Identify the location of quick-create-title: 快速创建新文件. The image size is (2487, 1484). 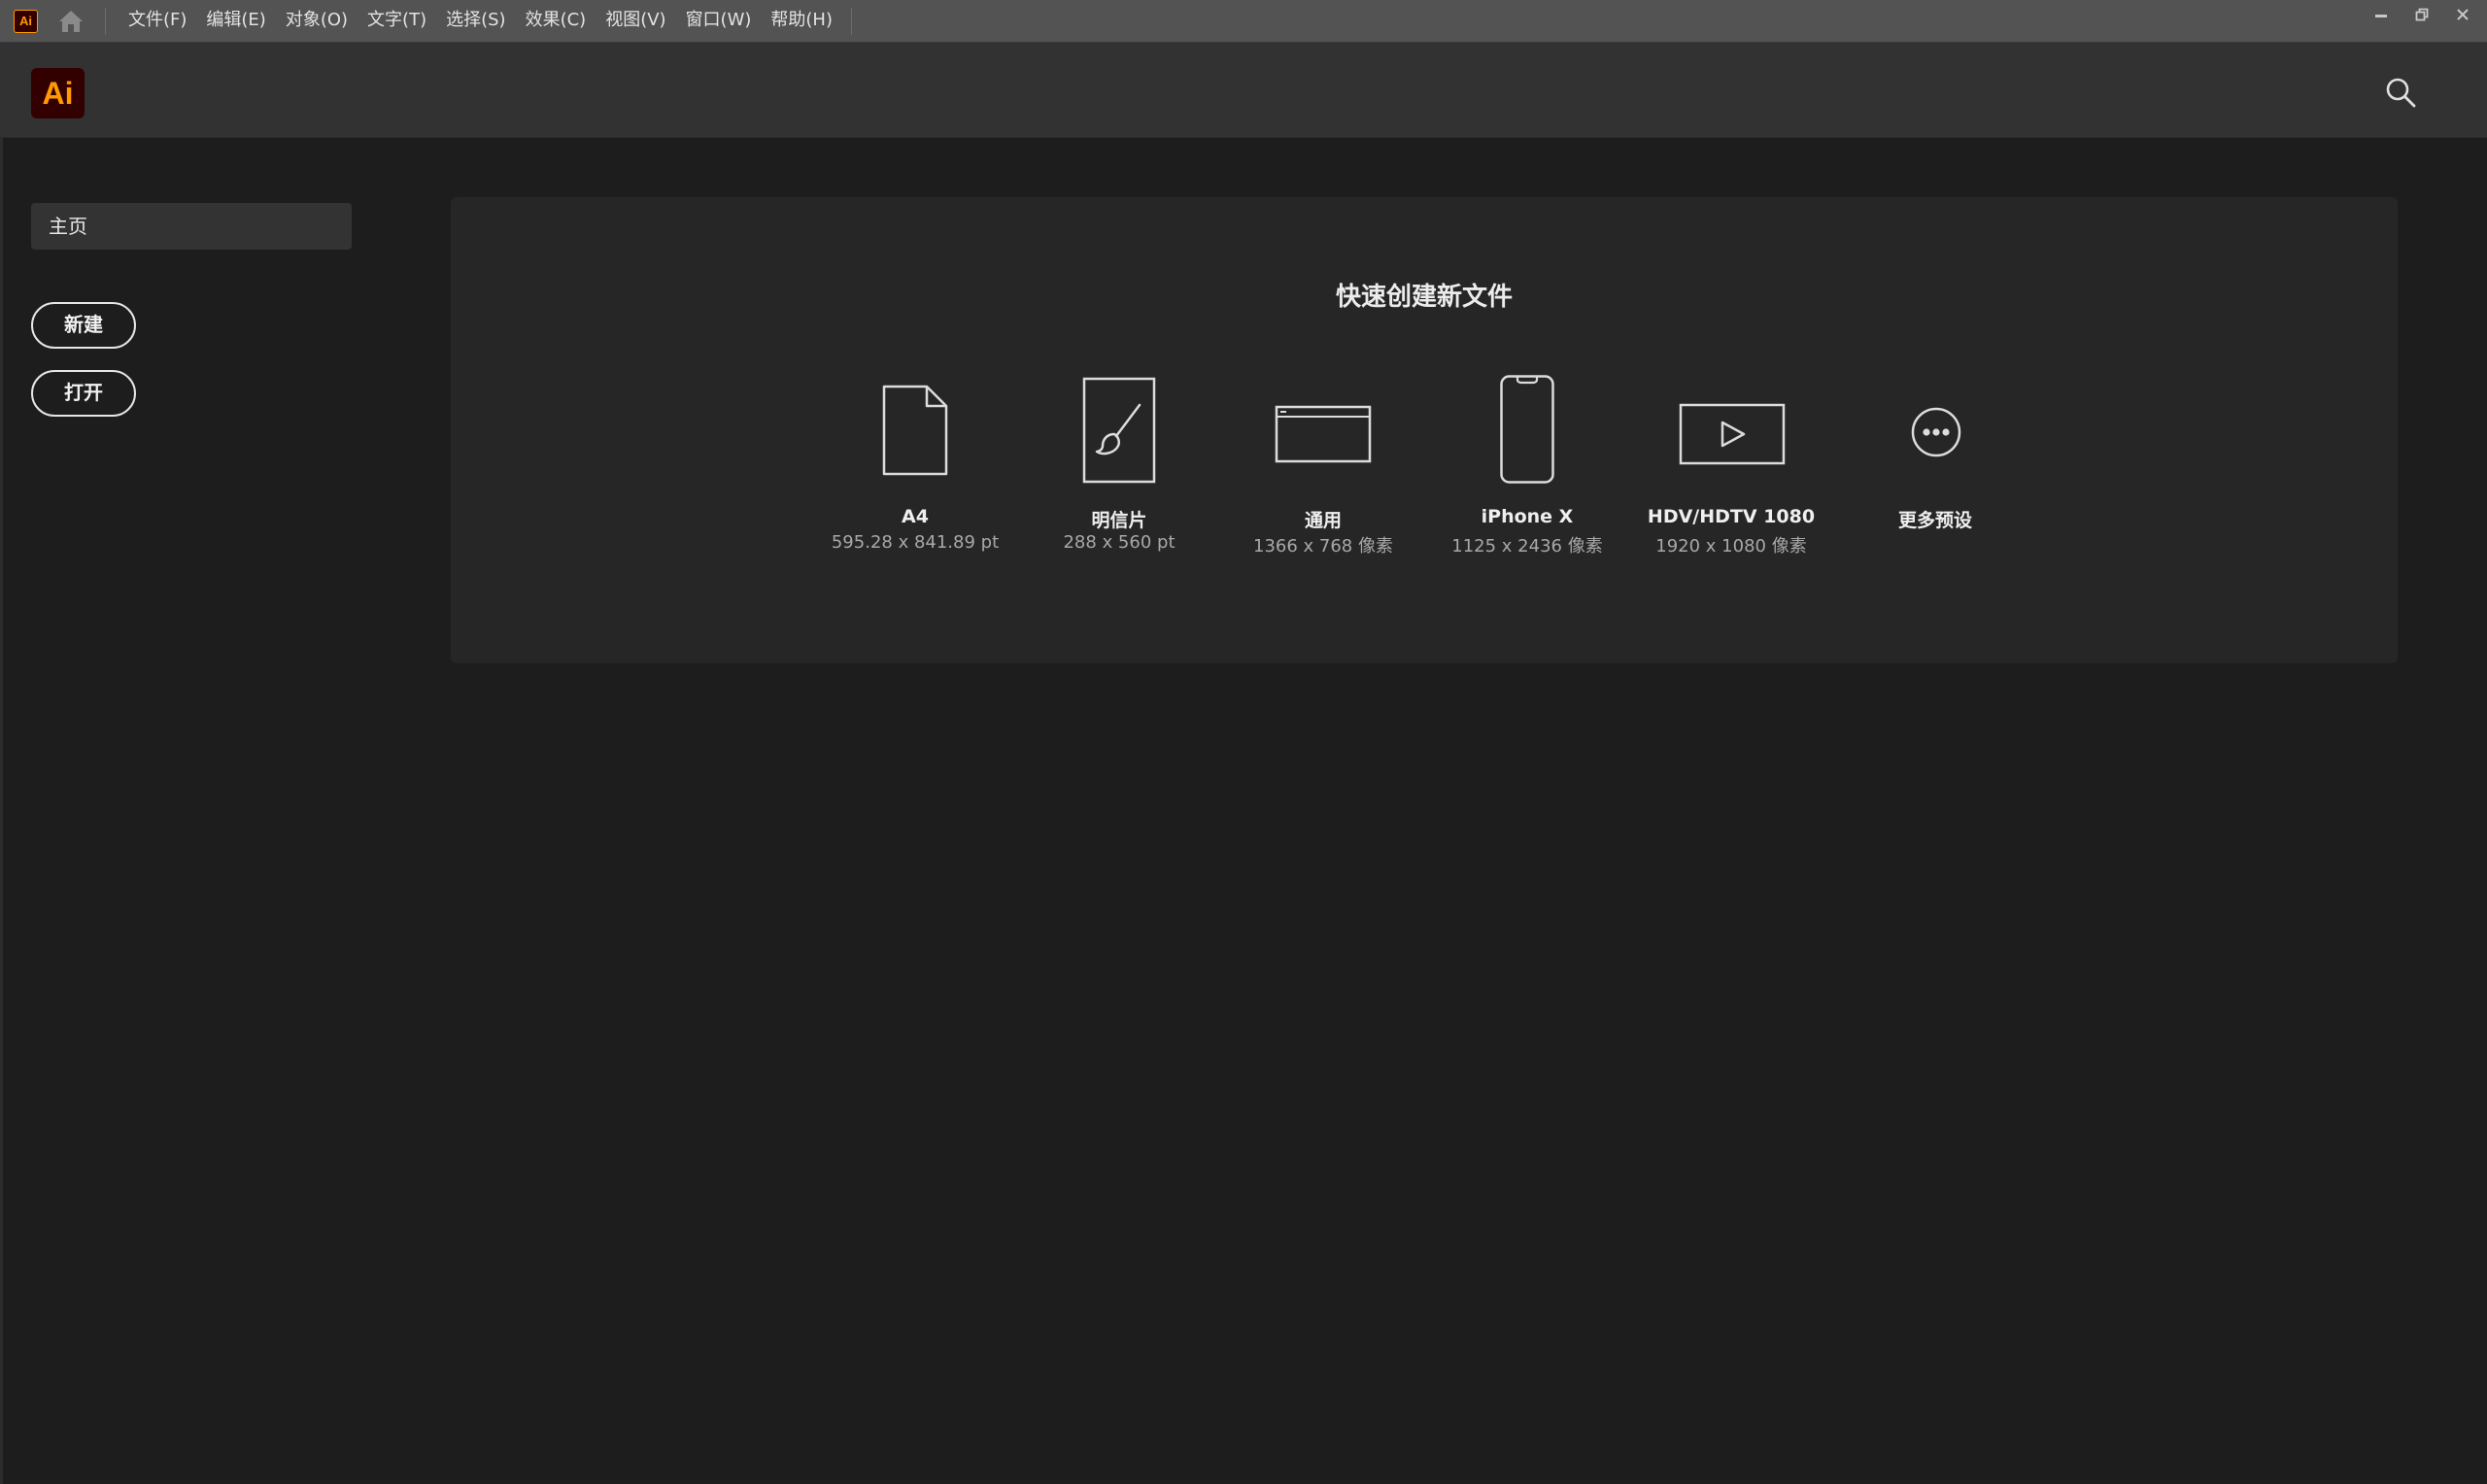
(1424, 297).